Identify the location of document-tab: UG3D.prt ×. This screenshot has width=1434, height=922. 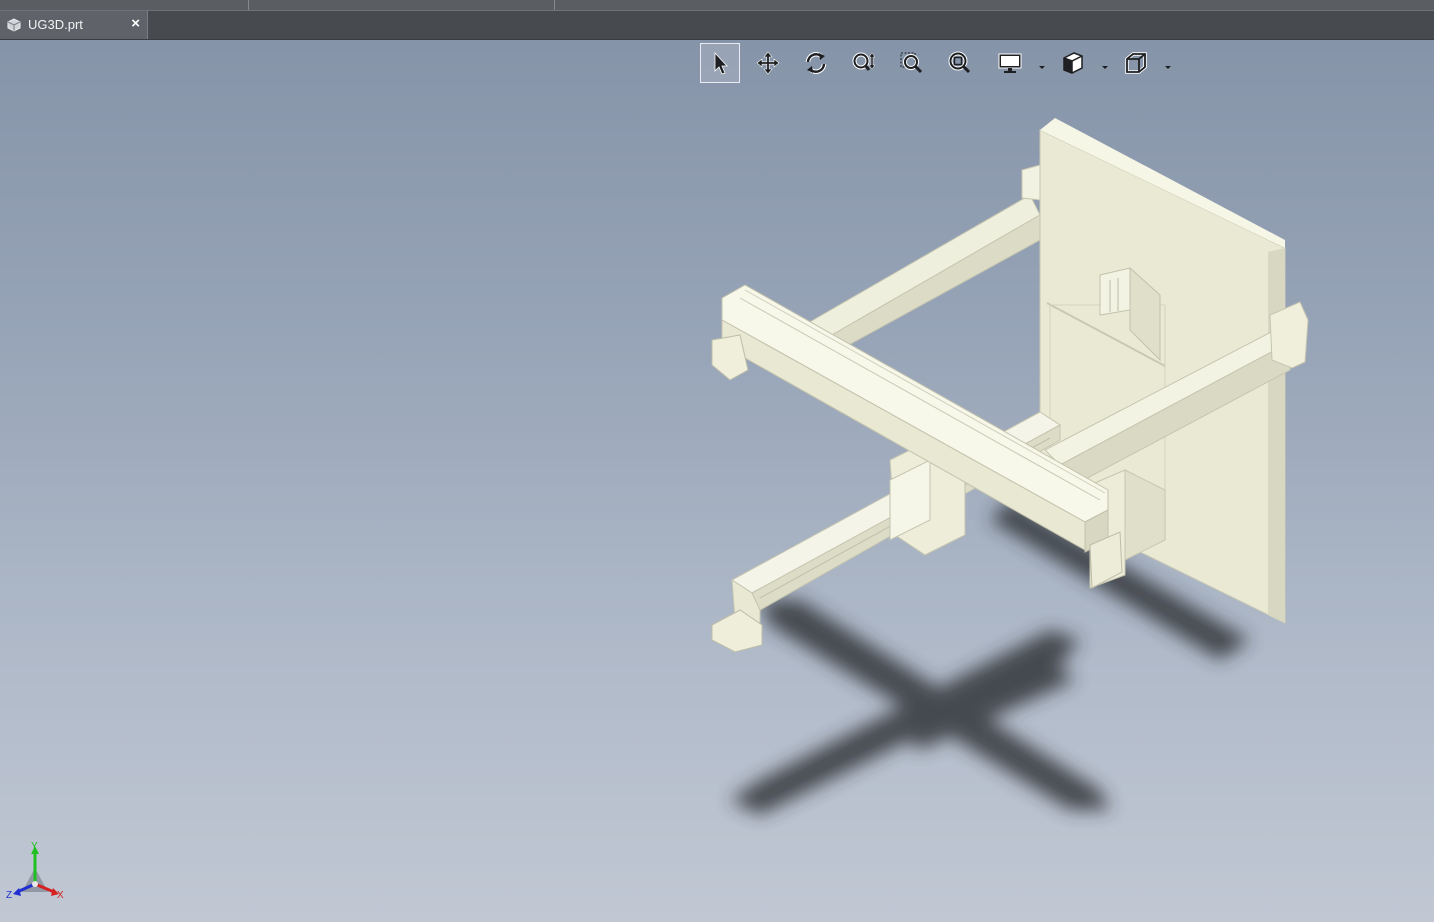
(74, 25).